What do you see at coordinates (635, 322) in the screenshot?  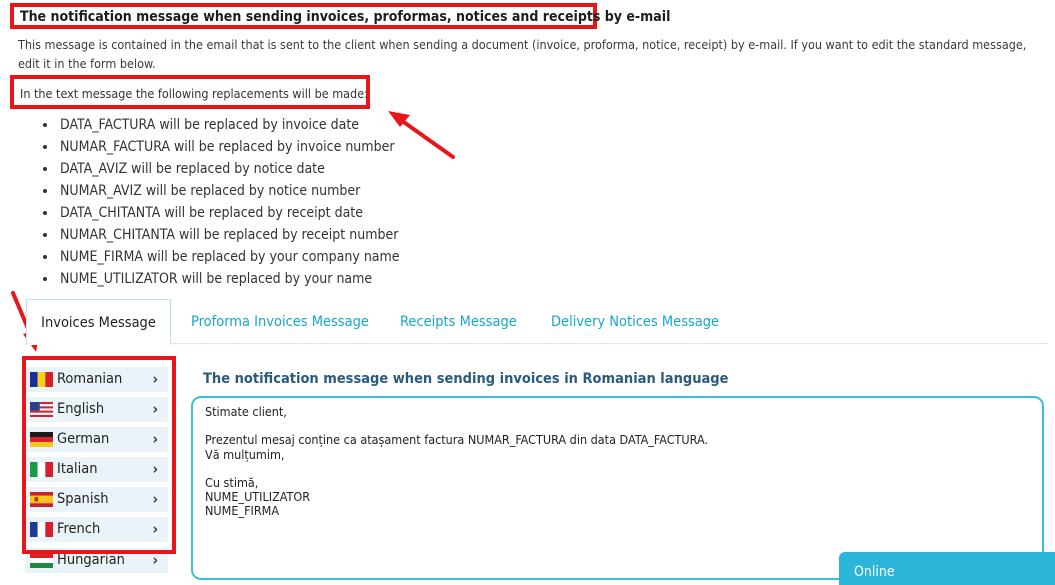 I see `tab-delivery-notices-message: Delivery Notices Message` at bounding box center [635, 322].